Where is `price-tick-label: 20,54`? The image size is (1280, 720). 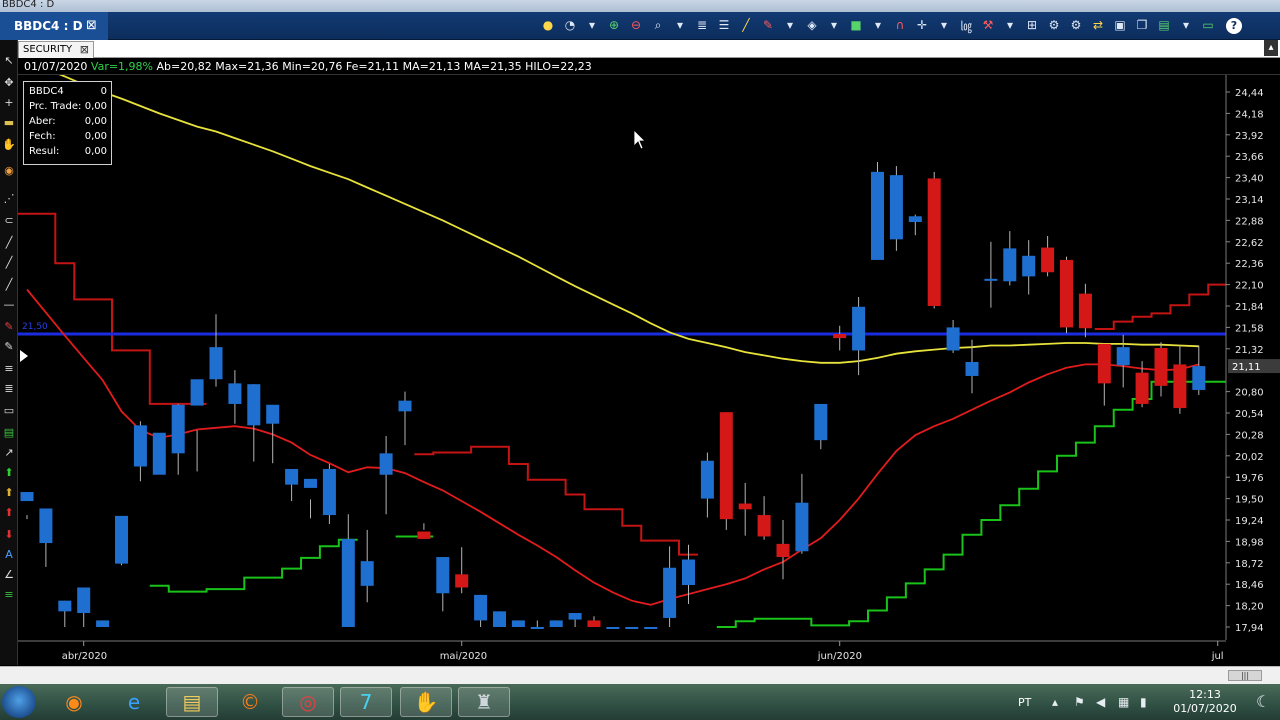
price-tick-label: 20,54 is located at coordinates (1249, 414).